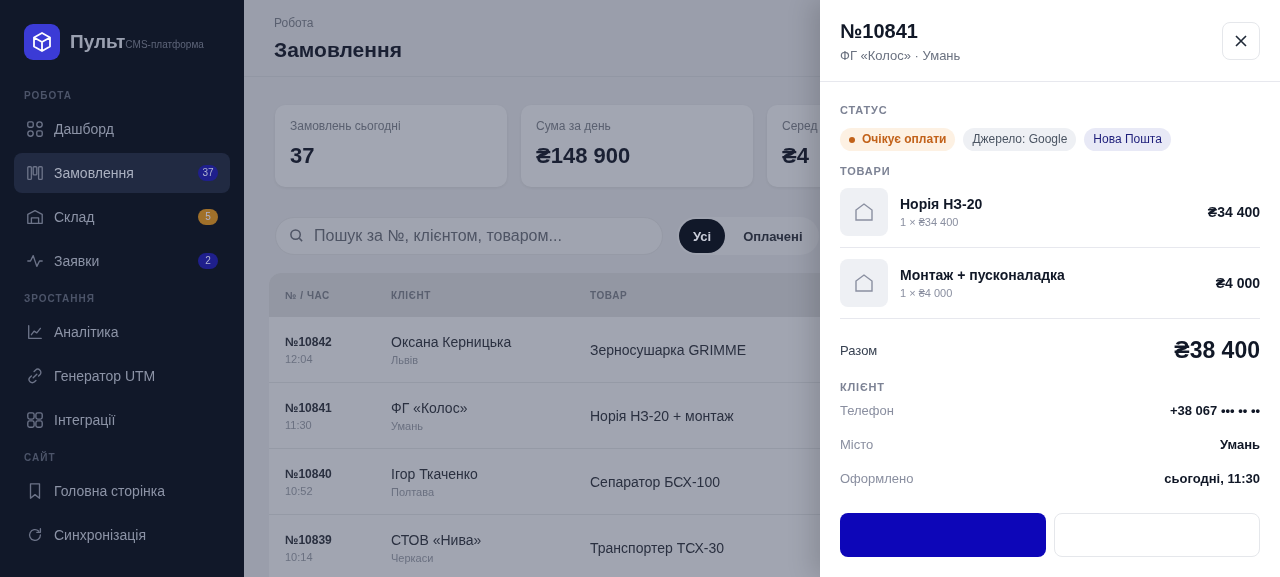 The width and height of the screenshot is (1280, 577). What do you see at coordinates (927, 293) in the screenshot?
I see `item-quantity: 1 × ₴4 000` at bounding box center [927, 293].